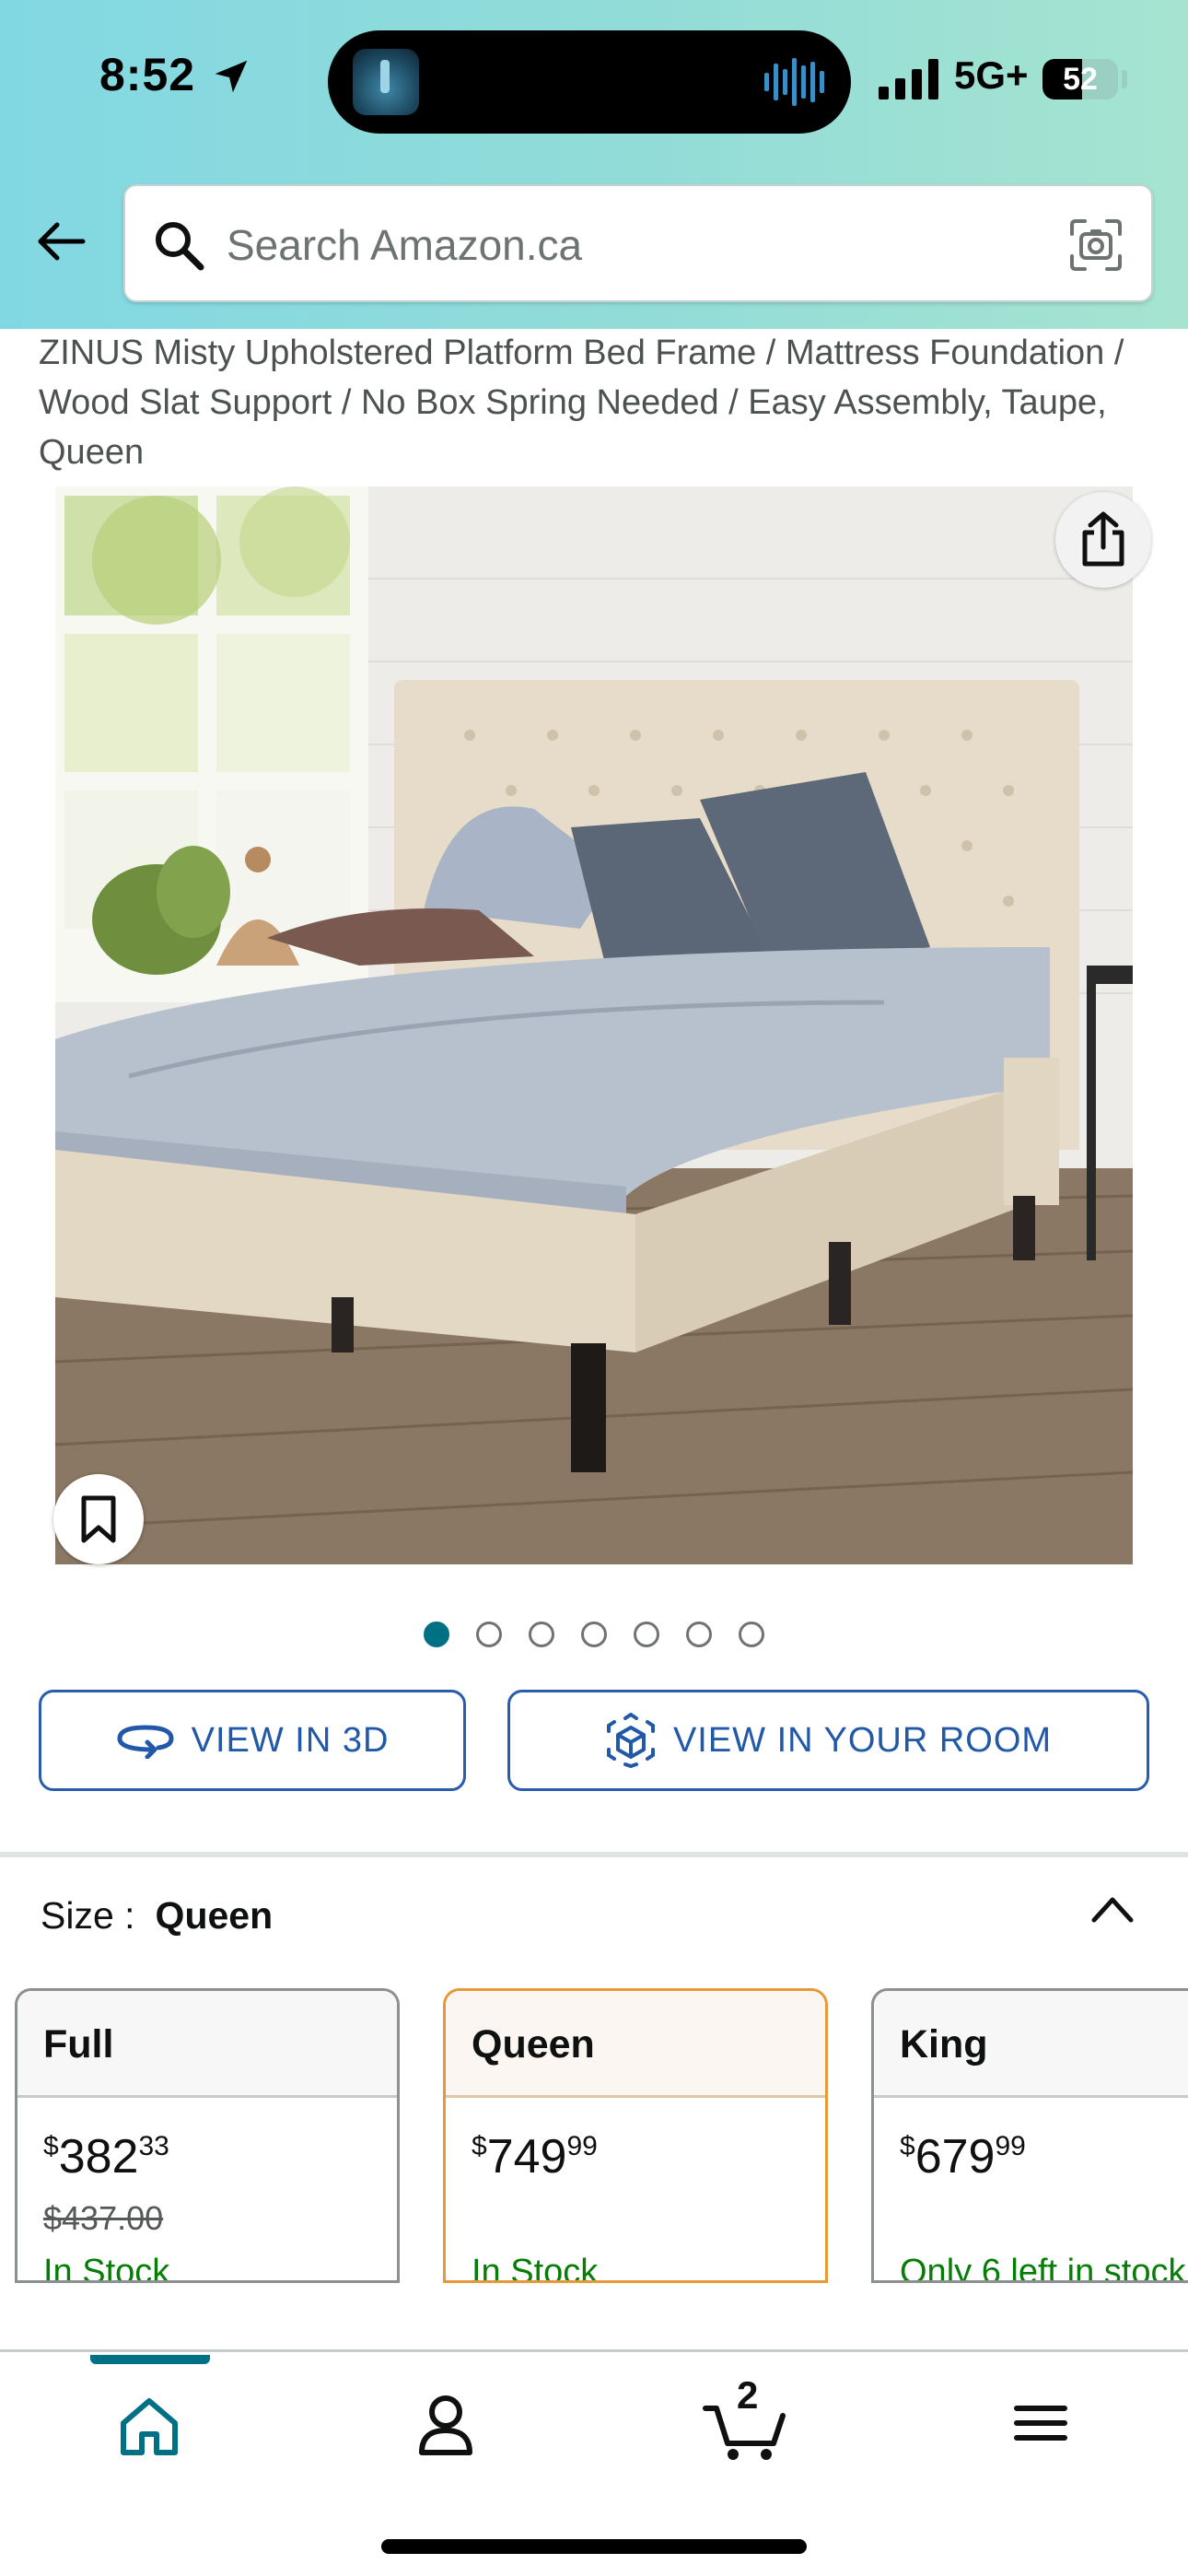 Image resolution: width=1188 pixels, height=2576 pixels. I want to click on app-header: 8:52 5G+ 52, so click(594, 164).